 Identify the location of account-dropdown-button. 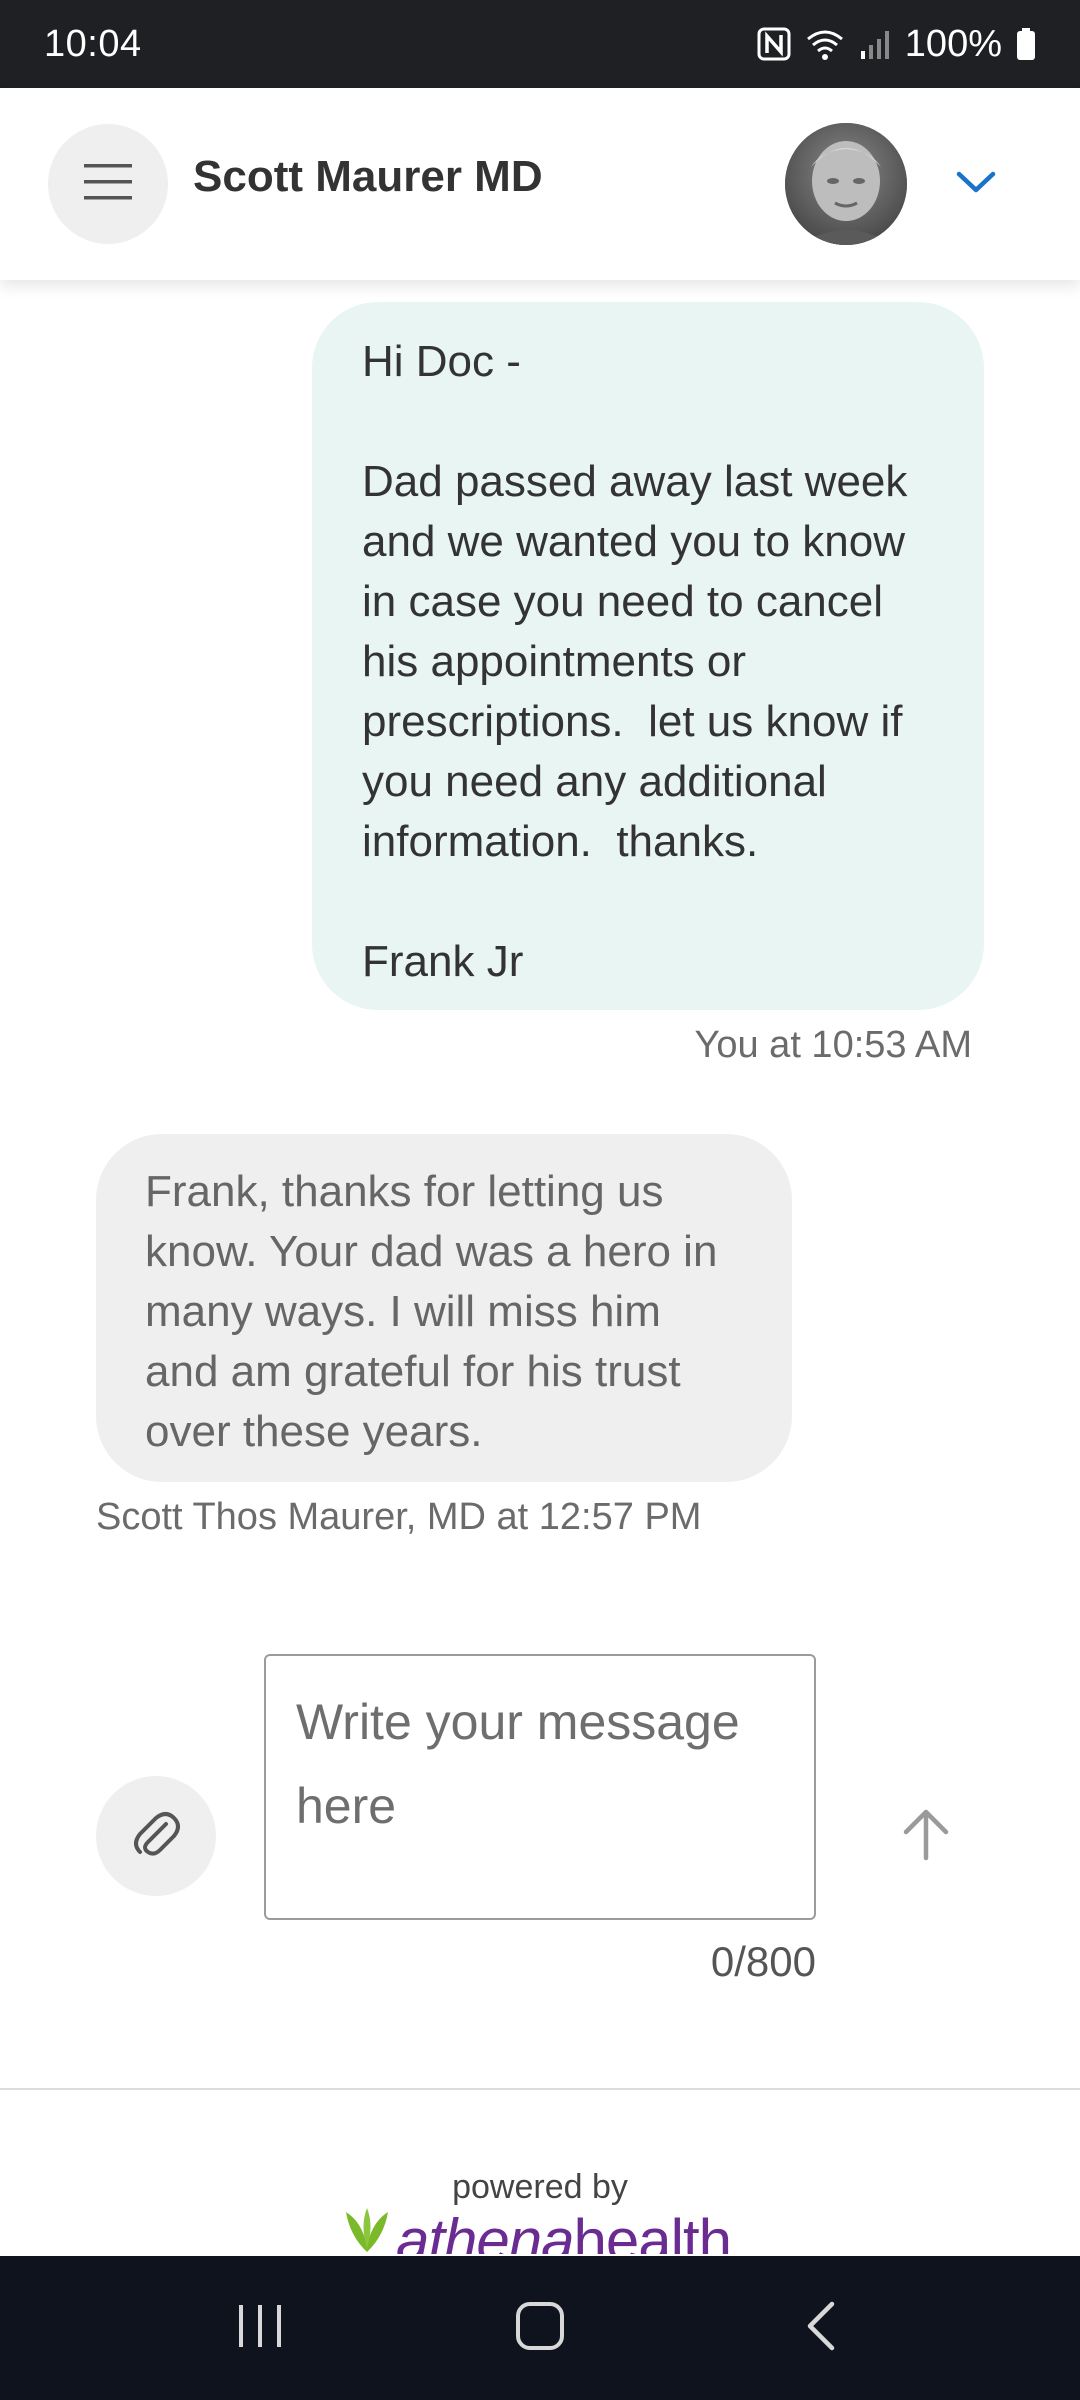
(976, 184).